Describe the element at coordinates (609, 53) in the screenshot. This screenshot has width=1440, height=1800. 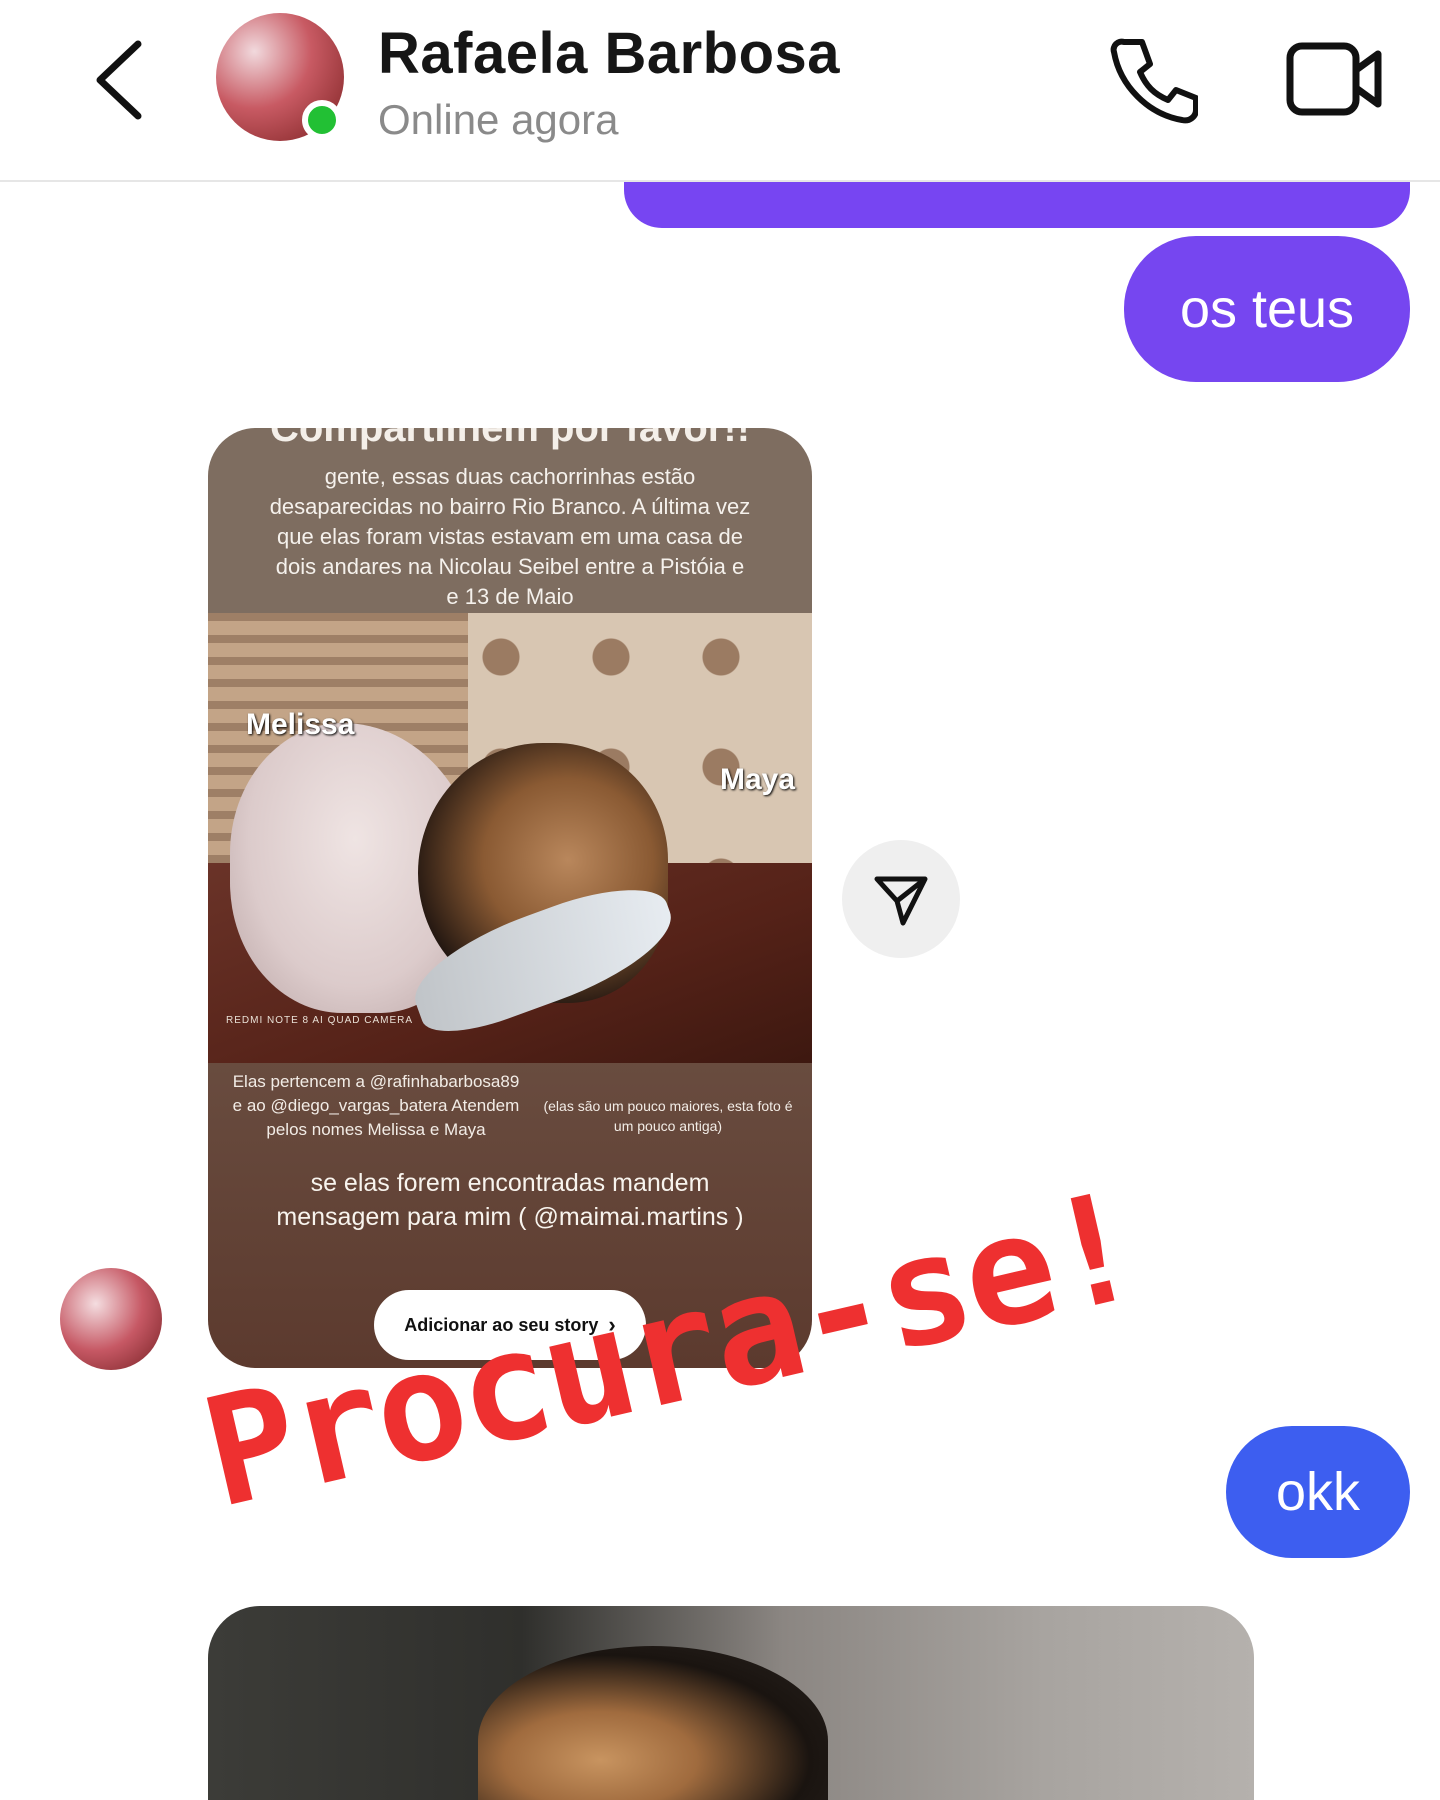
I see `contact-name: Rafaela Barbosa` at that location.